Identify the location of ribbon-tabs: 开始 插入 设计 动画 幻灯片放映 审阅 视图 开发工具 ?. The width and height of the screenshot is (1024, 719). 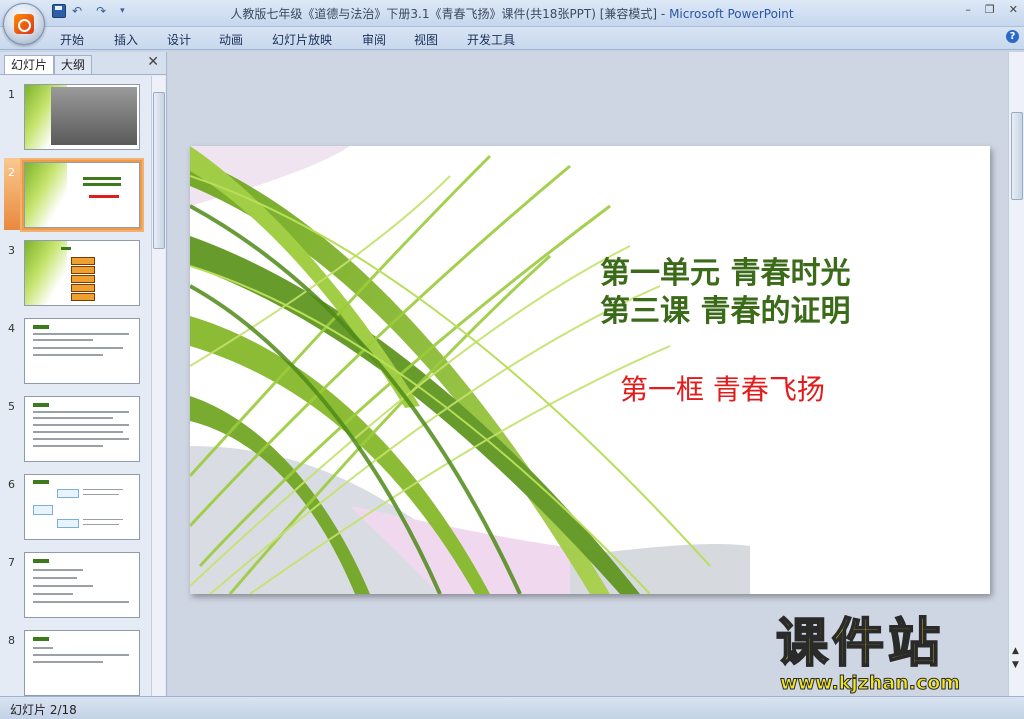
(512, 38).